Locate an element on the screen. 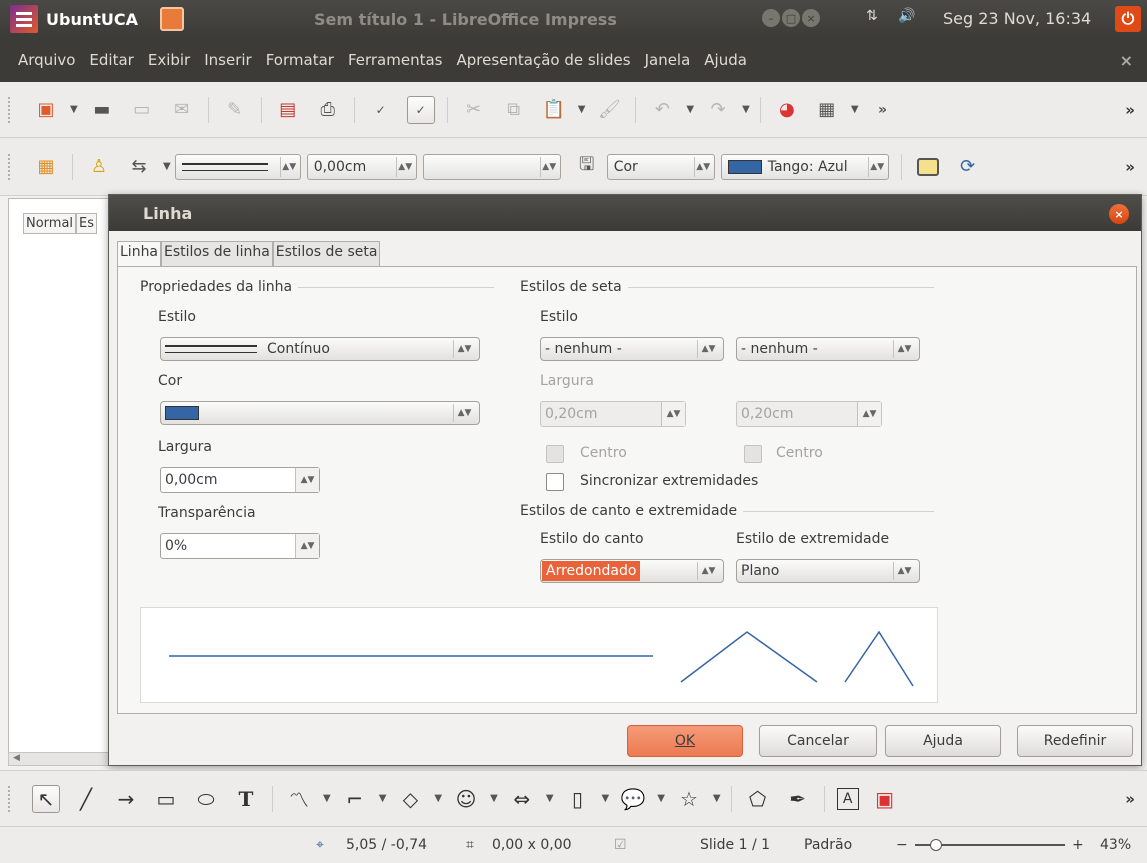 The width and height of the screenshot is (1147, 863). glue-points-icon: ✒ is located at coordinates (798, 799).